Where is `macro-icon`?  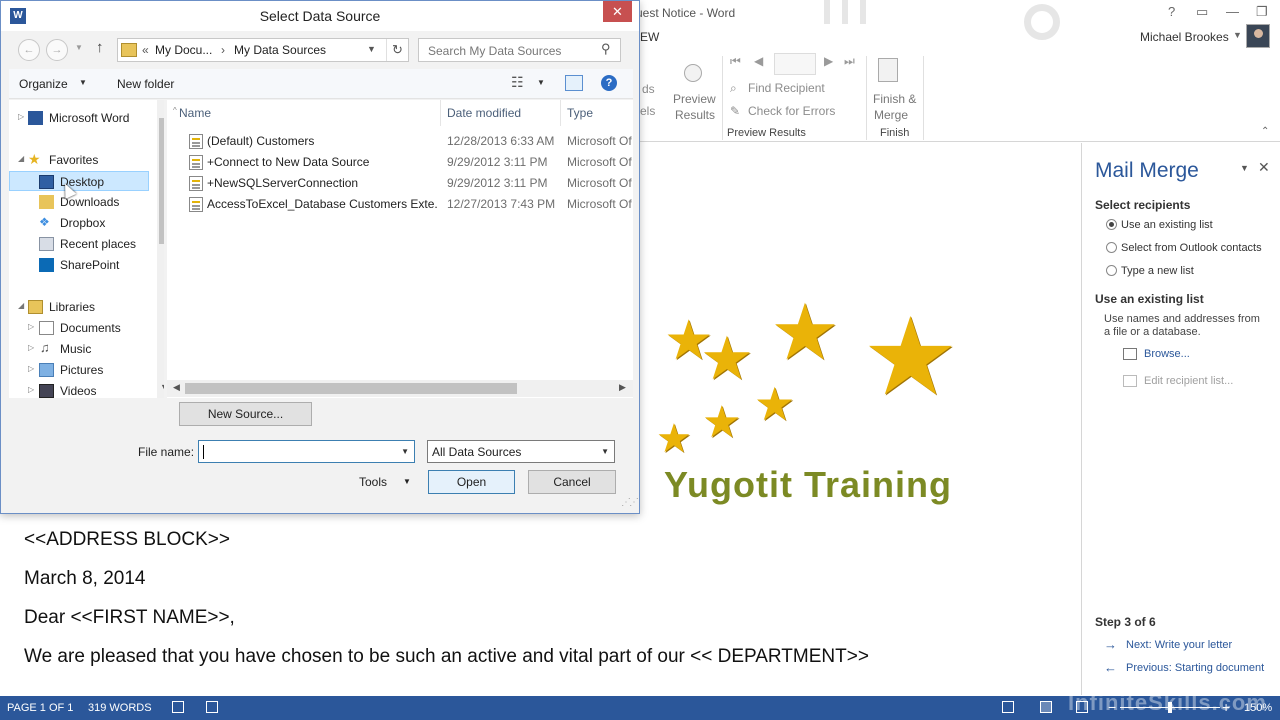
macro-icon is located at coordinates (212, 707).